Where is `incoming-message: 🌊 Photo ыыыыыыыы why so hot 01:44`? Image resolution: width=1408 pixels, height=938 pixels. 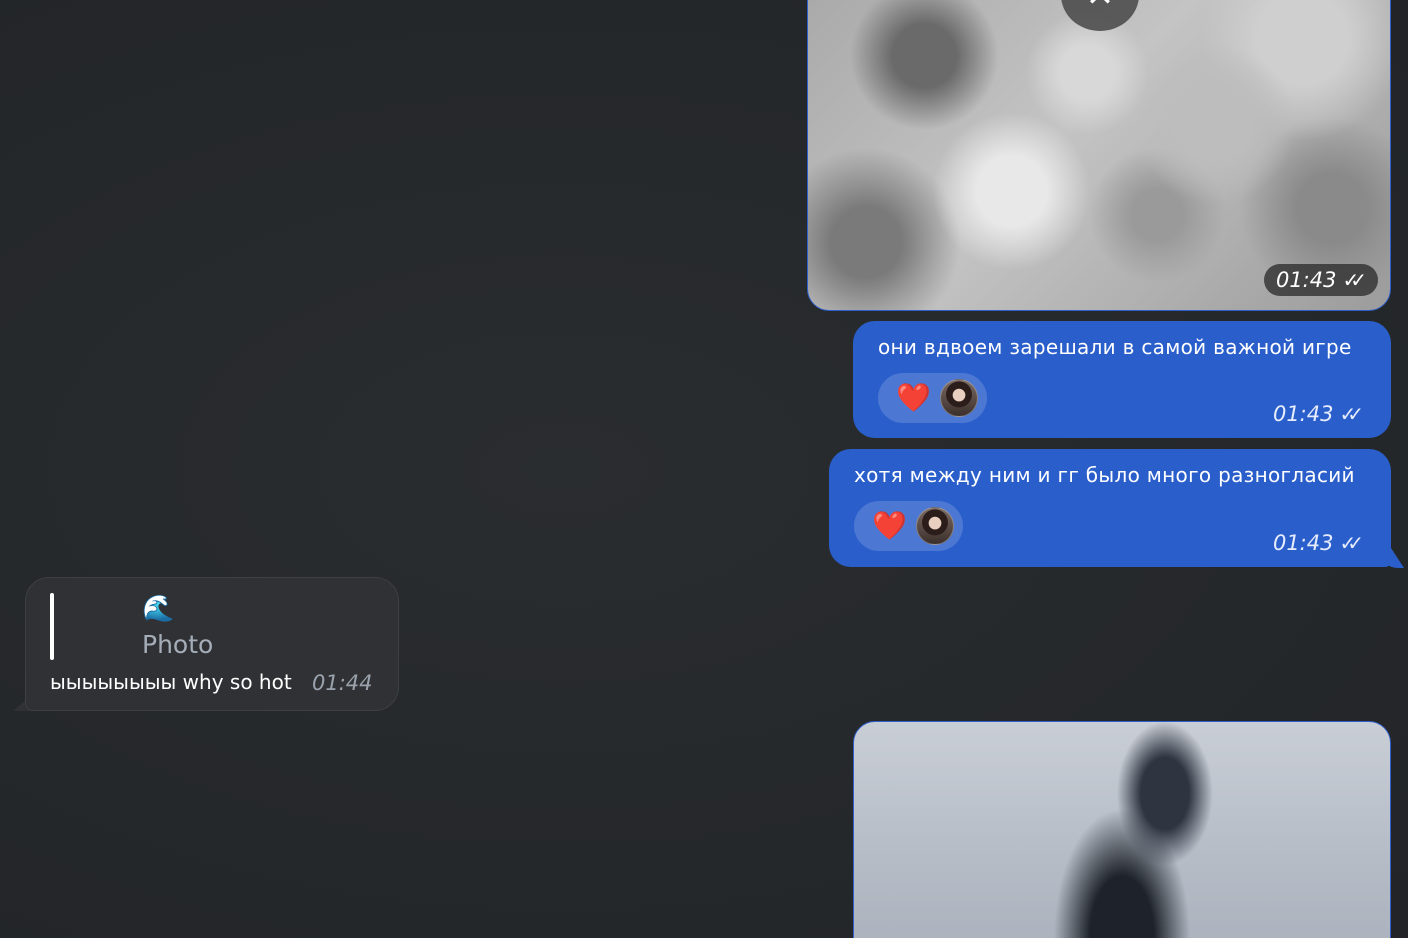 incoming-message: 🌊 Photo ыыыыыыыы why so hot 01:44 is located at coordinates (212, 644).